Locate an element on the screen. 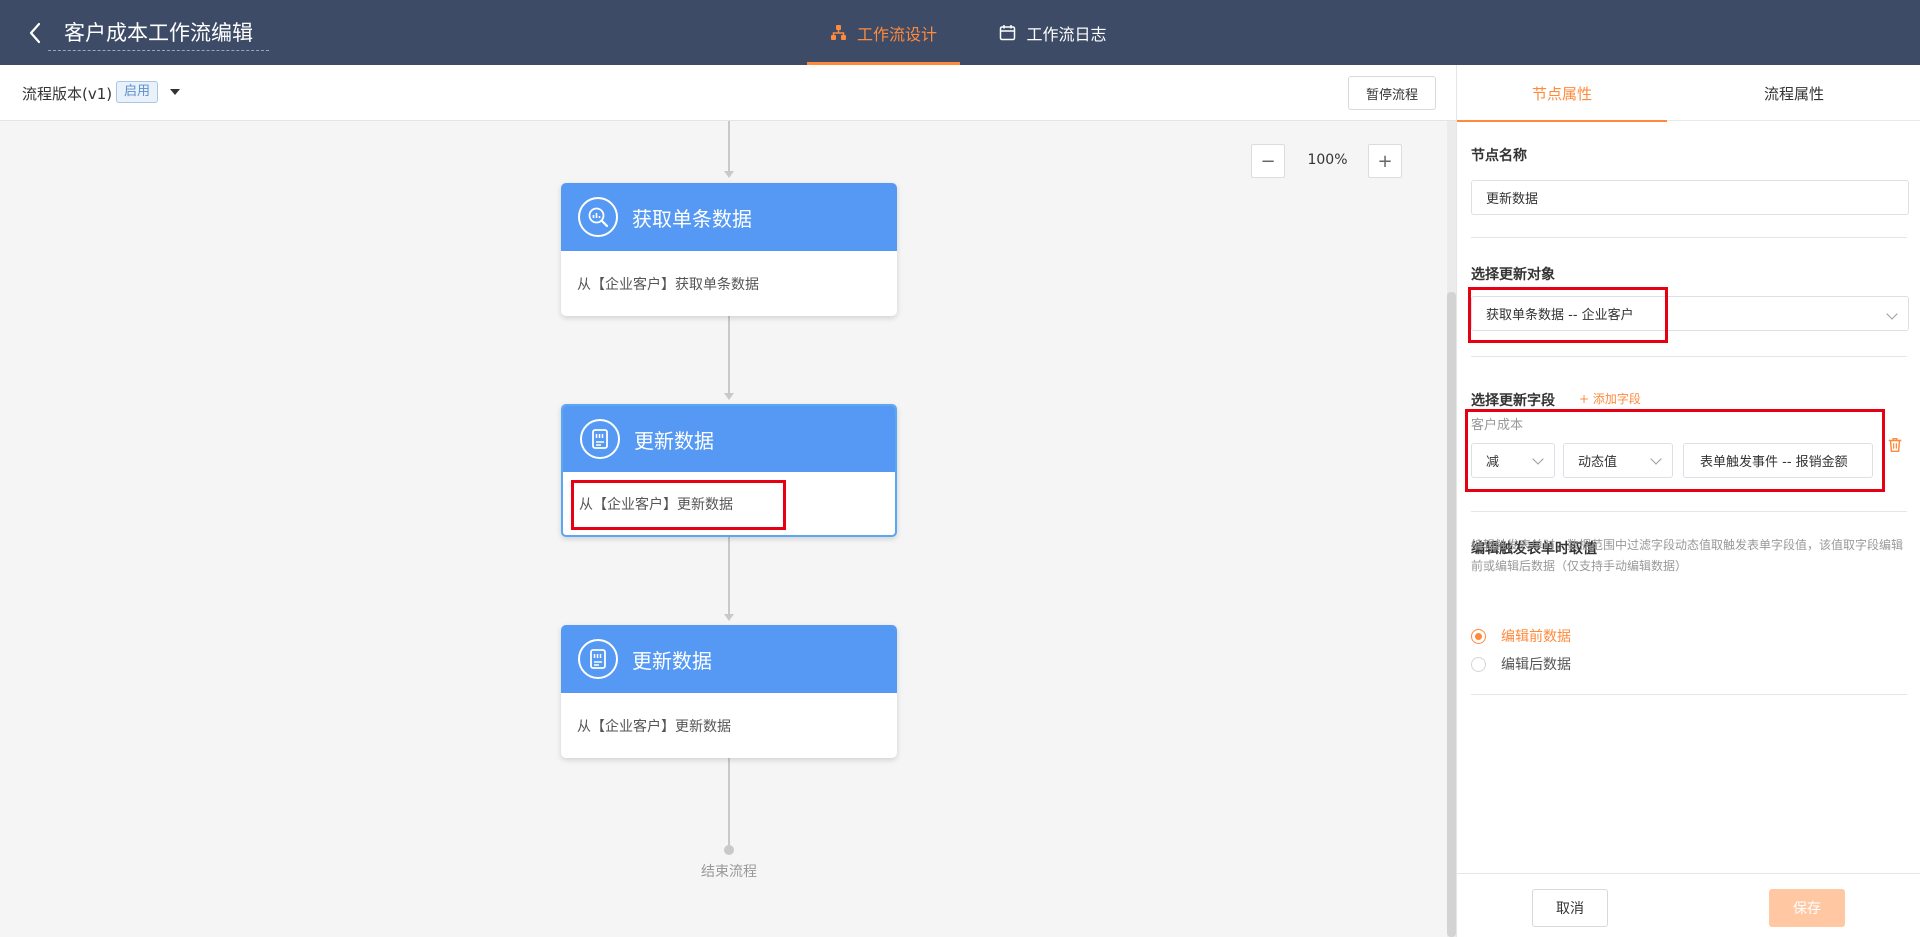 This screenshot has height=937, width=1920. operator-select: 减 is located at coordinates (1513, 460).